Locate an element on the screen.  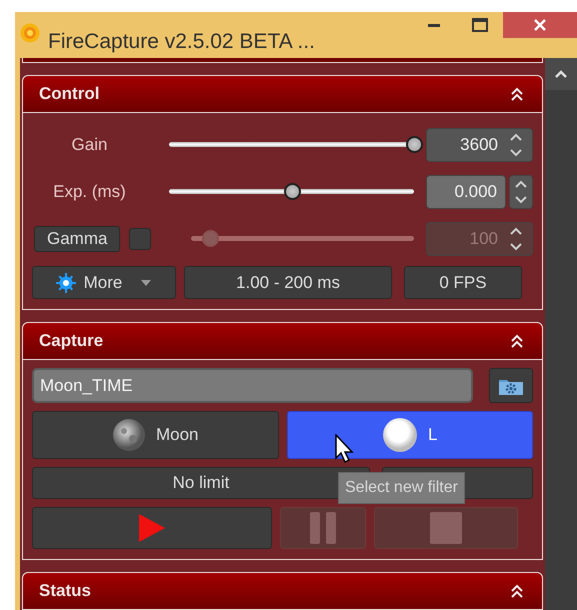
stop-icon is located at coordinates (446, 528).